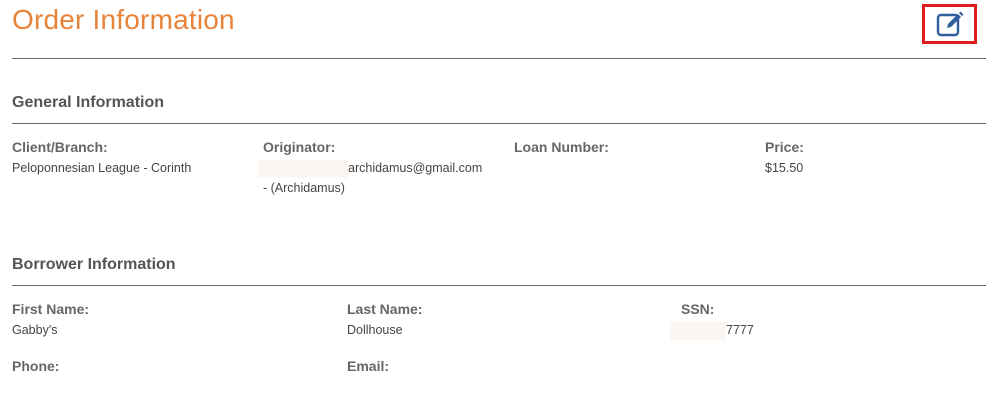 The image size is (995, 415). I want to click on general-information-heading: General Information, so click(88, 102).